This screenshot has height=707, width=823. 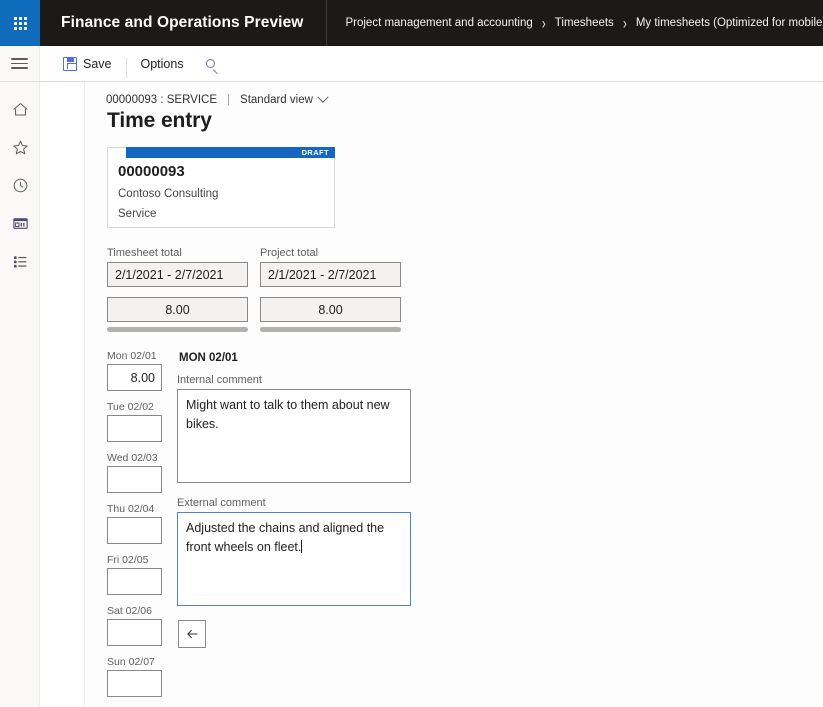 What do you see at coordinates (330, 329) in the screenshot?
I see `project-total-scrollbar` at bounding box center [330, 329].